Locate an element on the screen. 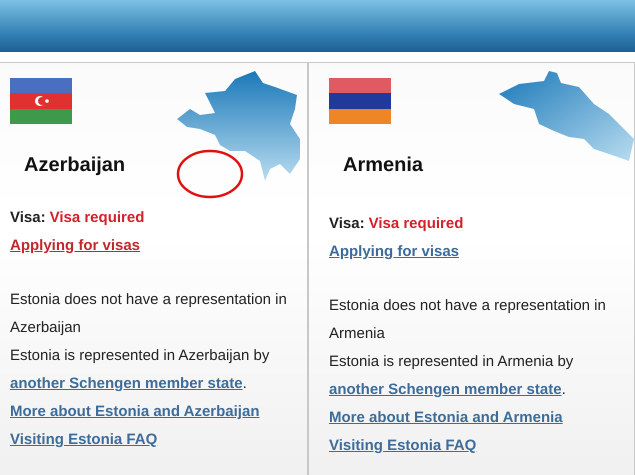  representation-text: Estonia is represented in Armenia by another Schengen member state. is located at coordinates (451, 376).